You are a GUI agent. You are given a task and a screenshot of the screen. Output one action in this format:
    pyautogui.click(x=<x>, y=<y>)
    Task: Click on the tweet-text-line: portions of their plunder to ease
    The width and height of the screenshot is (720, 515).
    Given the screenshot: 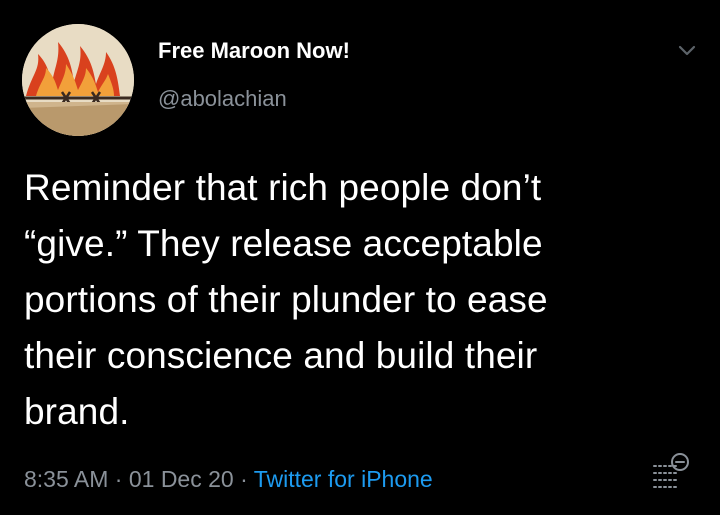 What is the action you would take?
    pyautogui.click(x=286, y=299)
    